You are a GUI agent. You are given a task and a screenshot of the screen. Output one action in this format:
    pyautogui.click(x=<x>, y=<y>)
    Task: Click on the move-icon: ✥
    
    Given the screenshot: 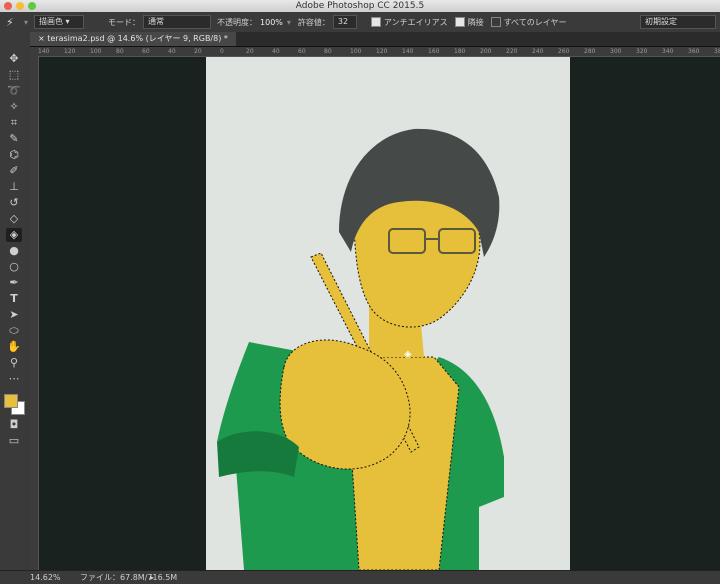 What is the action you would take?
    pyautogui.click(x=14, y=59)
    